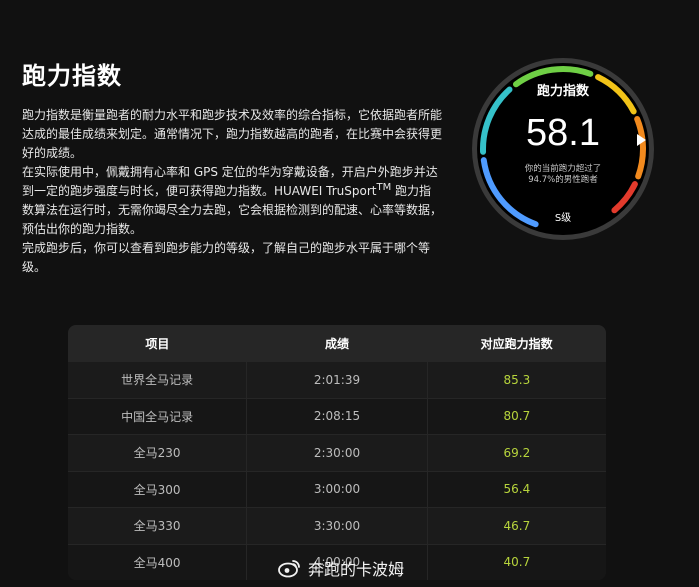  Describe the element at coordinates (516, 561) in the screenshot. I see `cell-index: 40.7` at that location.